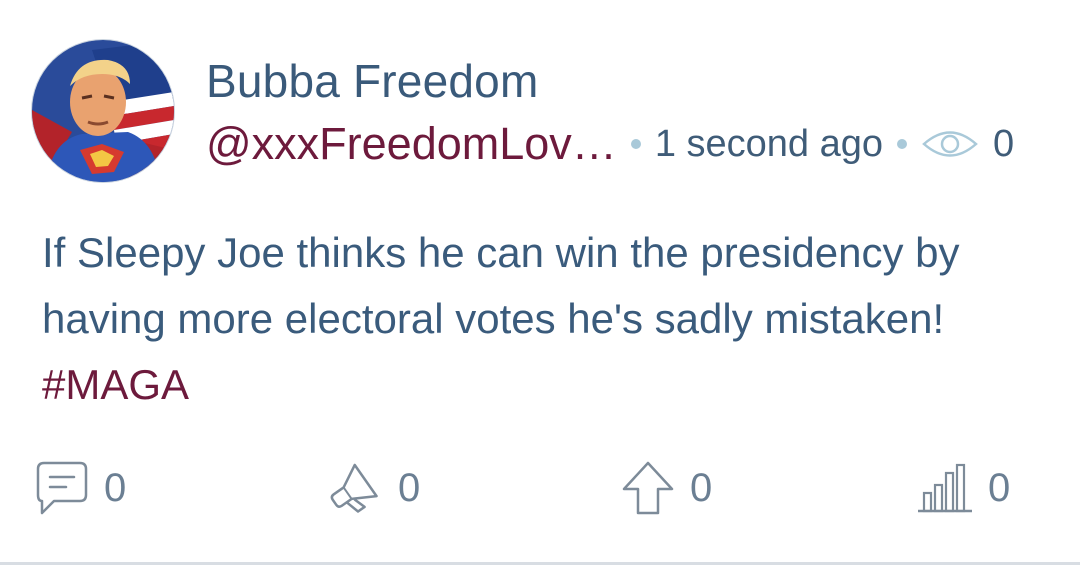  What do you see at coordinates (1004, 143) in the screenshot?
I see `view-count: 0` at bounding box center [1004, 143].